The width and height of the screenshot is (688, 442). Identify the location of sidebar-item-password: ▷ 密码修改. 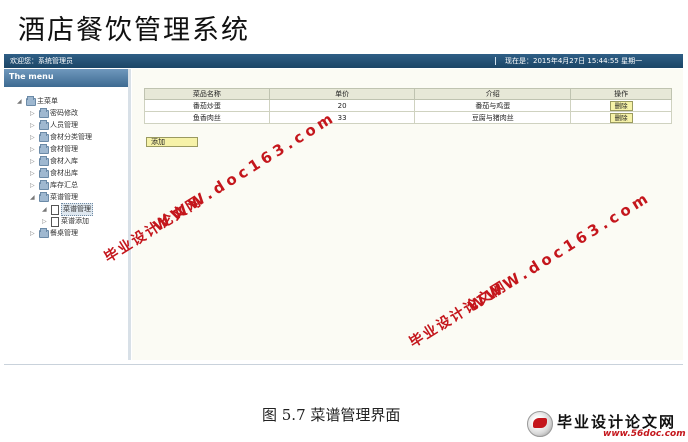
(54, 113).